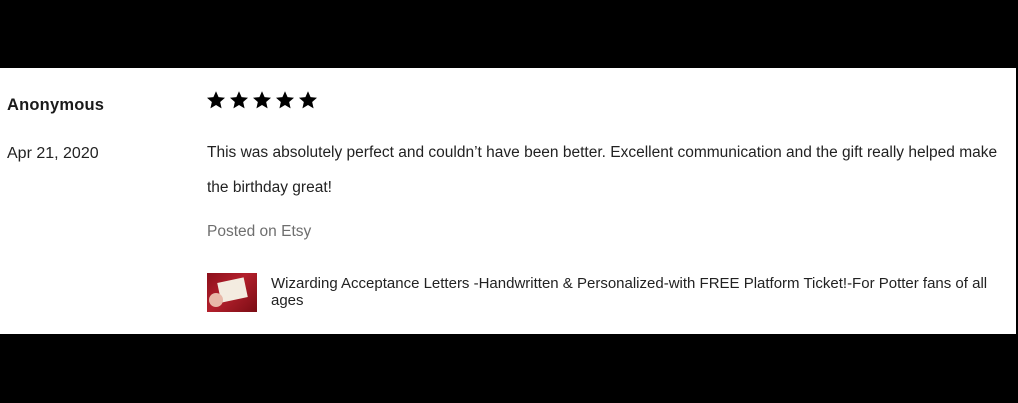  Describe the element at coordinates (53, 153) in the screenshot. I see `review-date: Apr 21, 2020` at that location.